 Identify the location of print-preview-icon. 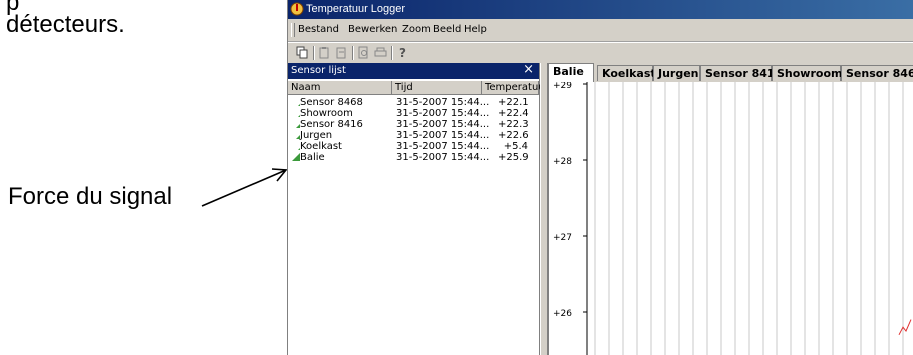
(363, 52).